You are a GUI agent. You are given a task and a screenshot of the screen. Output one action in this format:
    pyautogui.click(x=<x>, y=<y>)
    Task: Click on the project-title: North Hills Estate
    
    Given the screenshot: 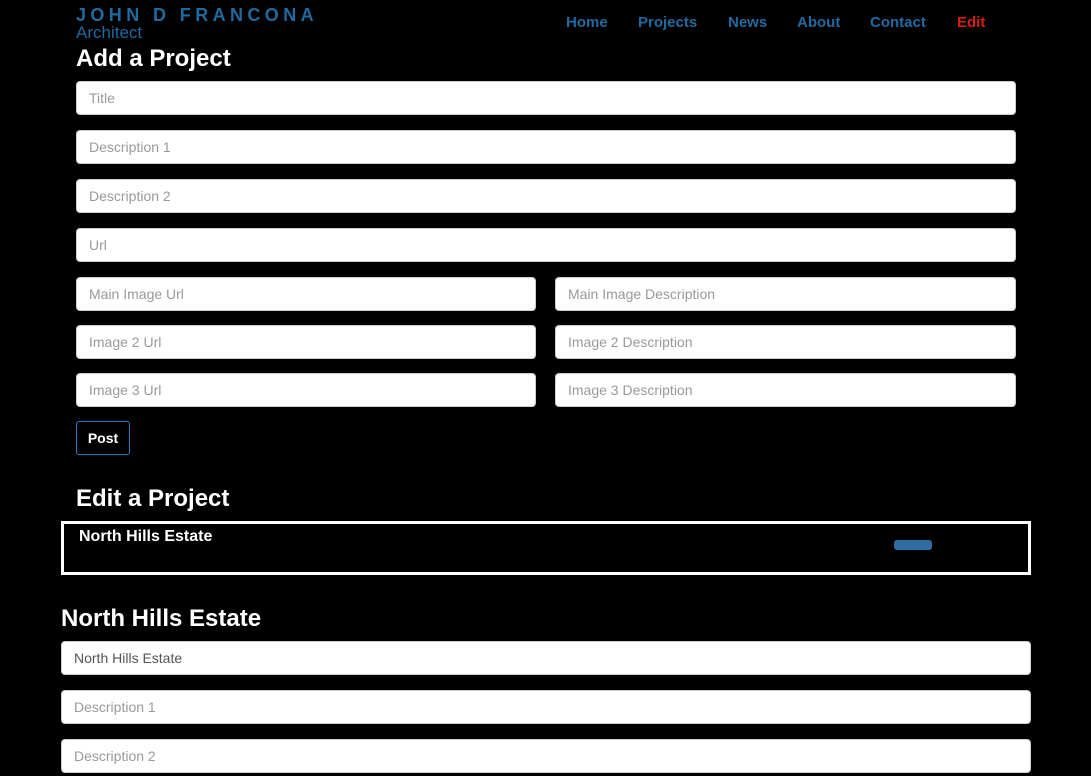 What is the action you would take?
    pyautogui.click(x=146, y=536)
    